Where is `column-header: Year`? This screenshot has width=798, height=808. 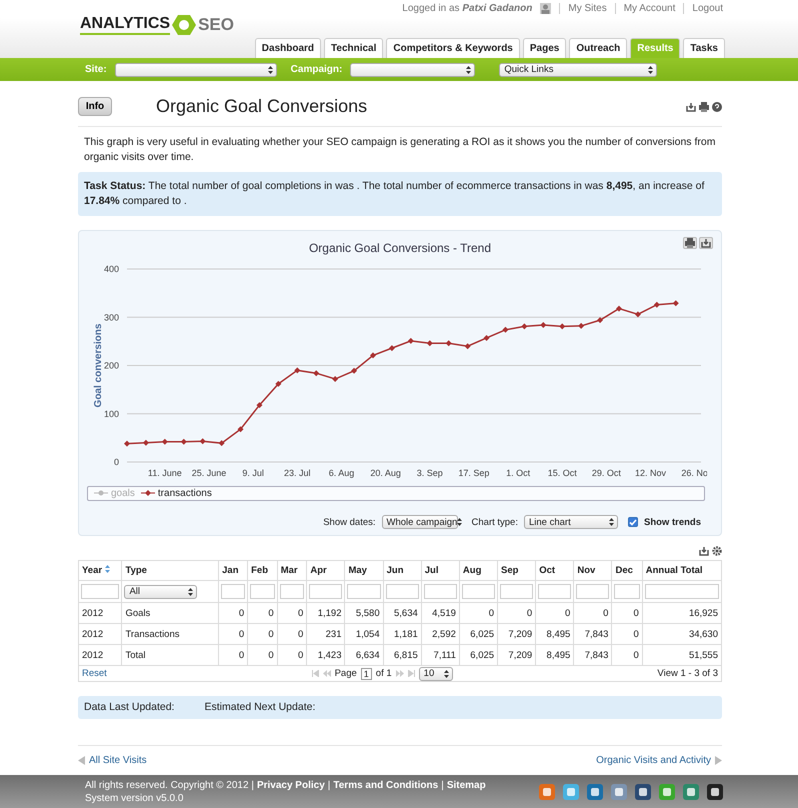
column-header: Year is located at coordinates (100, 570).